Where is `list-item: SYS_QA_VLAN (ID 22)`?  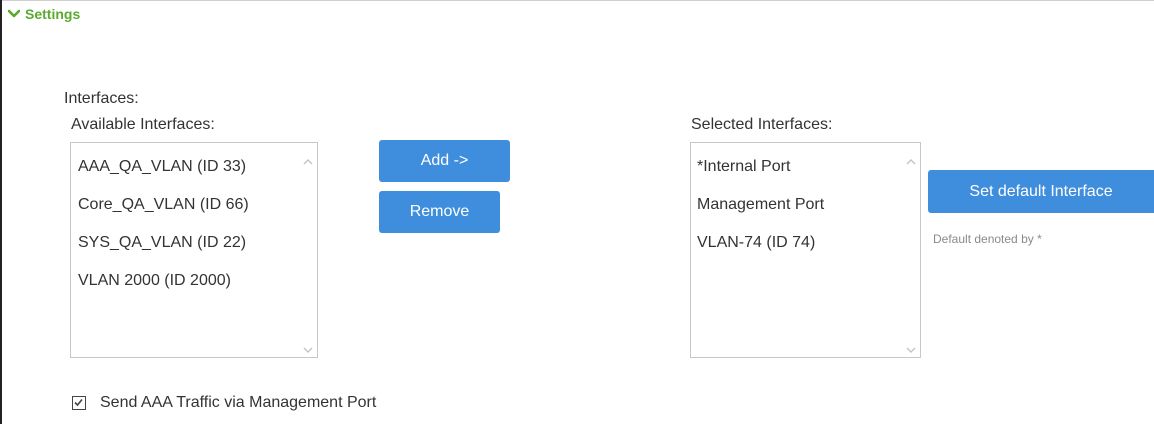 list-item: SYS_QA_VLAN (ID 22) is located at coordinates (162, 243).